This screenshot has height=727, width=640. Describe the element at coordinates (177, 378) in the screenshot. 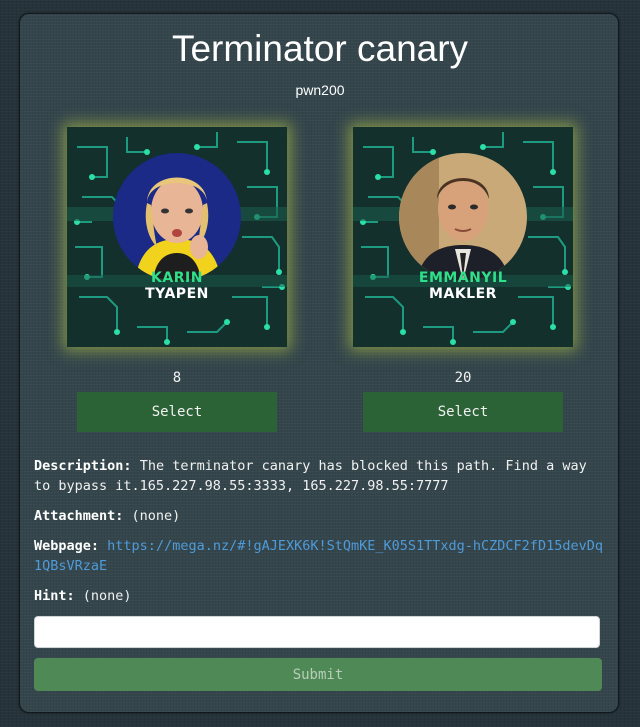

I see `vote-count: 8` at that location.